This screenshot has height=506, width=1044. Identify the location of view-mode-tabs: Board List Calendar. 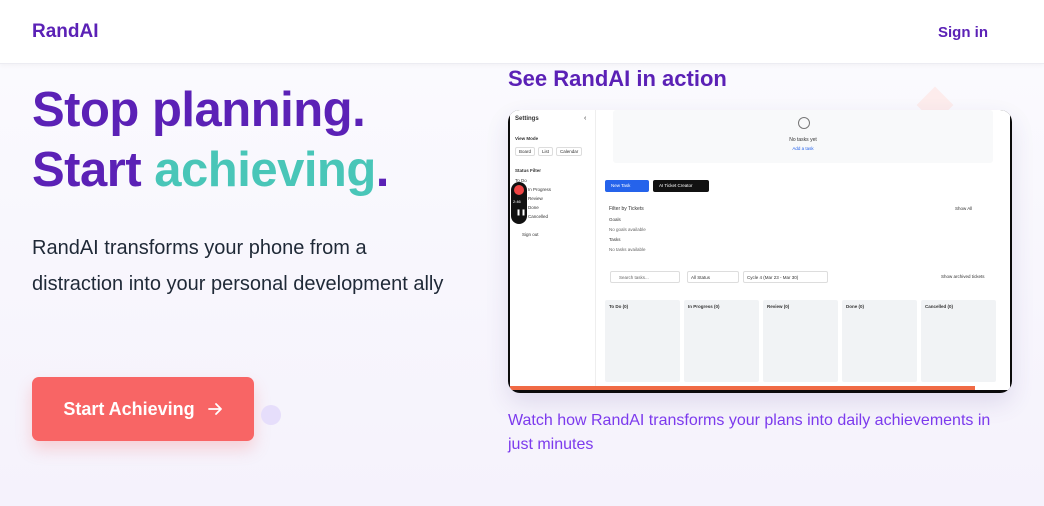
(549, 151).